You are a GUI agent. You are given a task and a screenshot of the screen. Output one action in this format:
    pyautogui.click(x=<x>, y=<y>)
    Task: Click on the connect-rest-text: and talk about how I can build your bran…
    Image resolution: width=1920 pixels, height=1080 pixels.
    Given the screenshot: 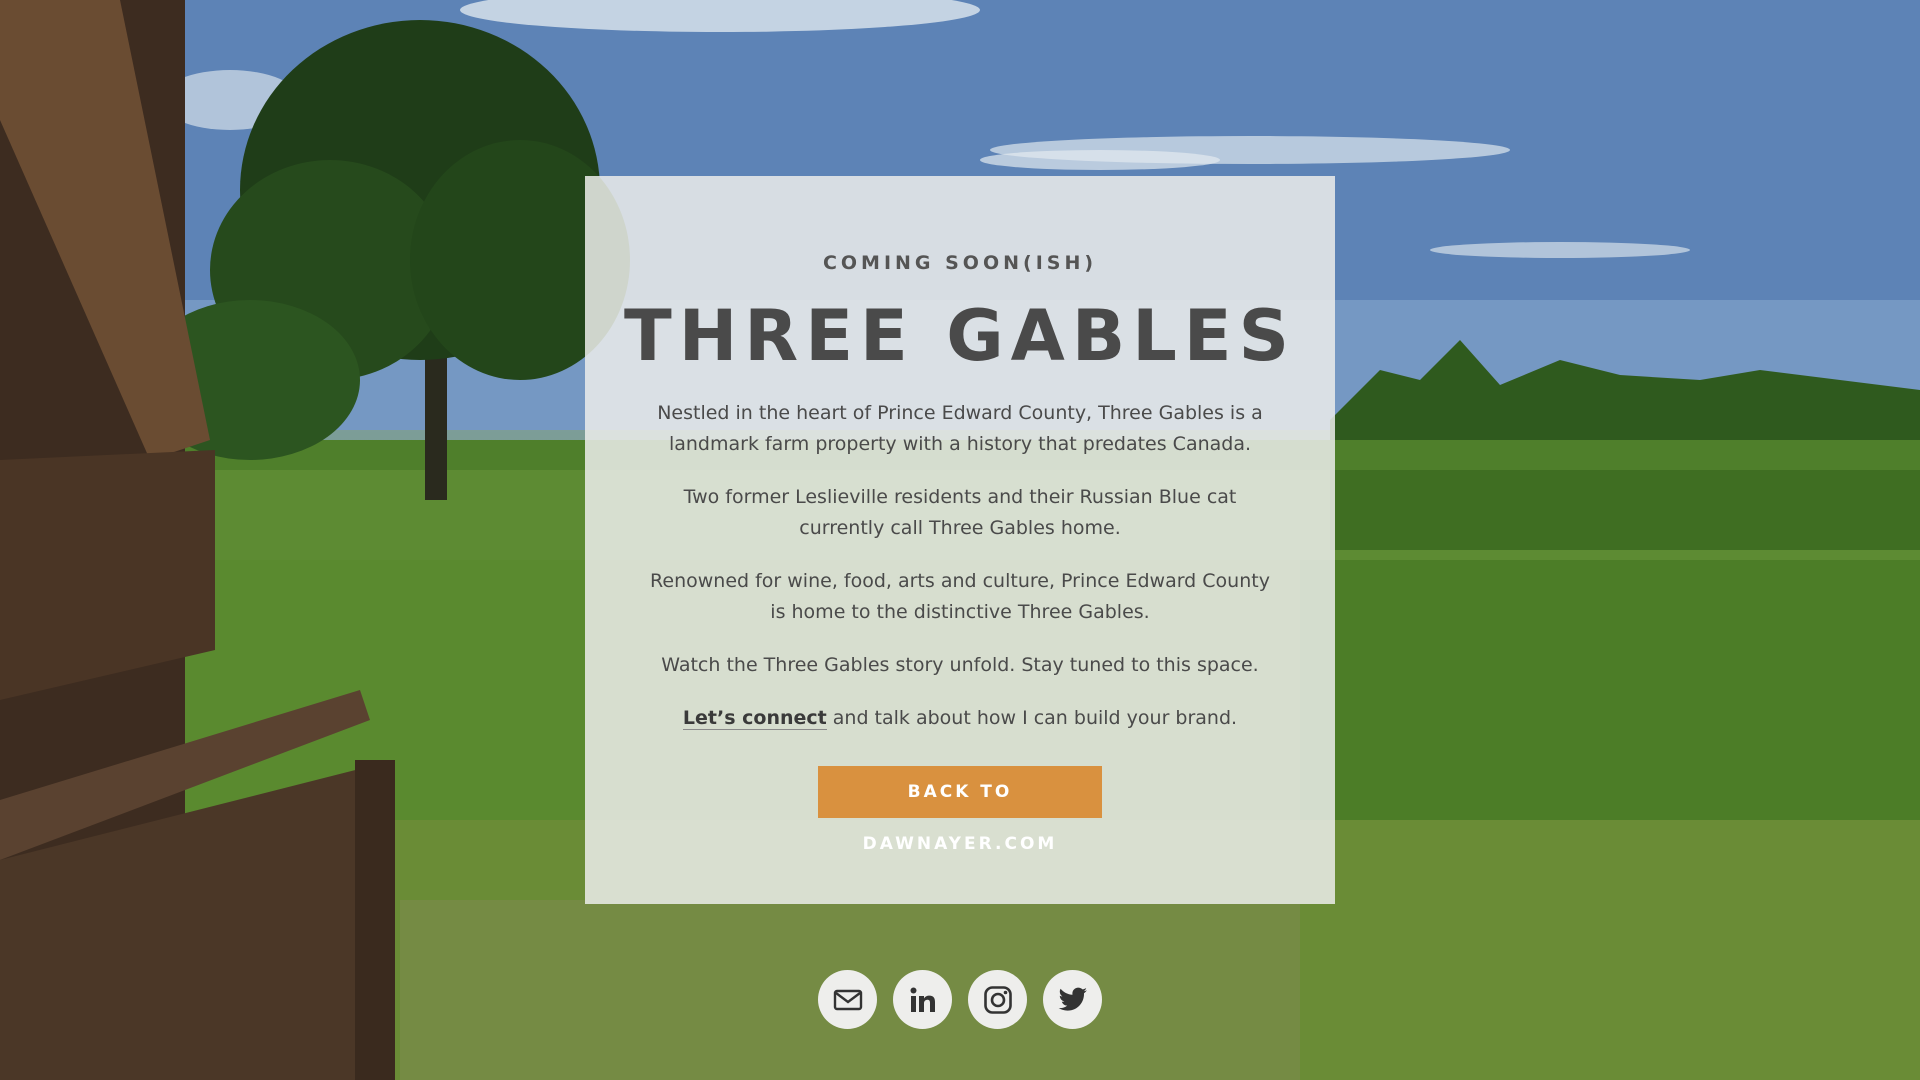 What is the action you would take?
    pyautogui.click(x=1032, y=718)
    